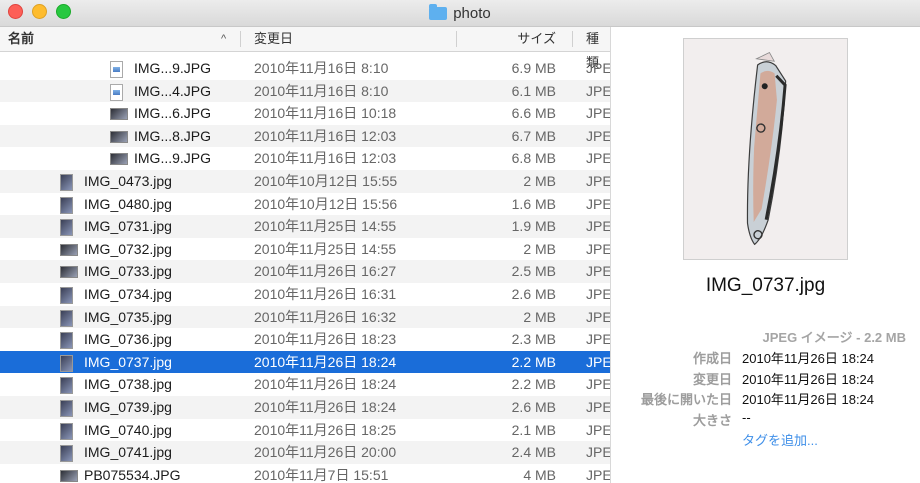  What do you see at coordinates (223, 39) in the screenshot?
I see `sort-caret-icon: ^` at bounding box center [223, 39].